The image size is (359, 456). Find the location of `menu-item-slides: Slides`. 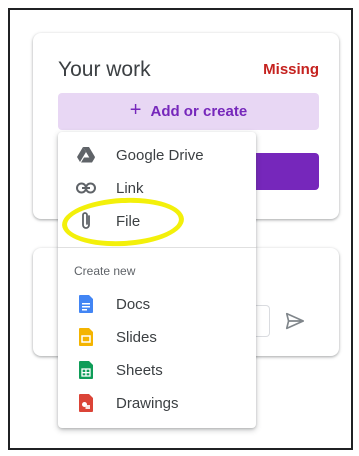

menu-item-slides: Slides is located at coordinates (157, 337).